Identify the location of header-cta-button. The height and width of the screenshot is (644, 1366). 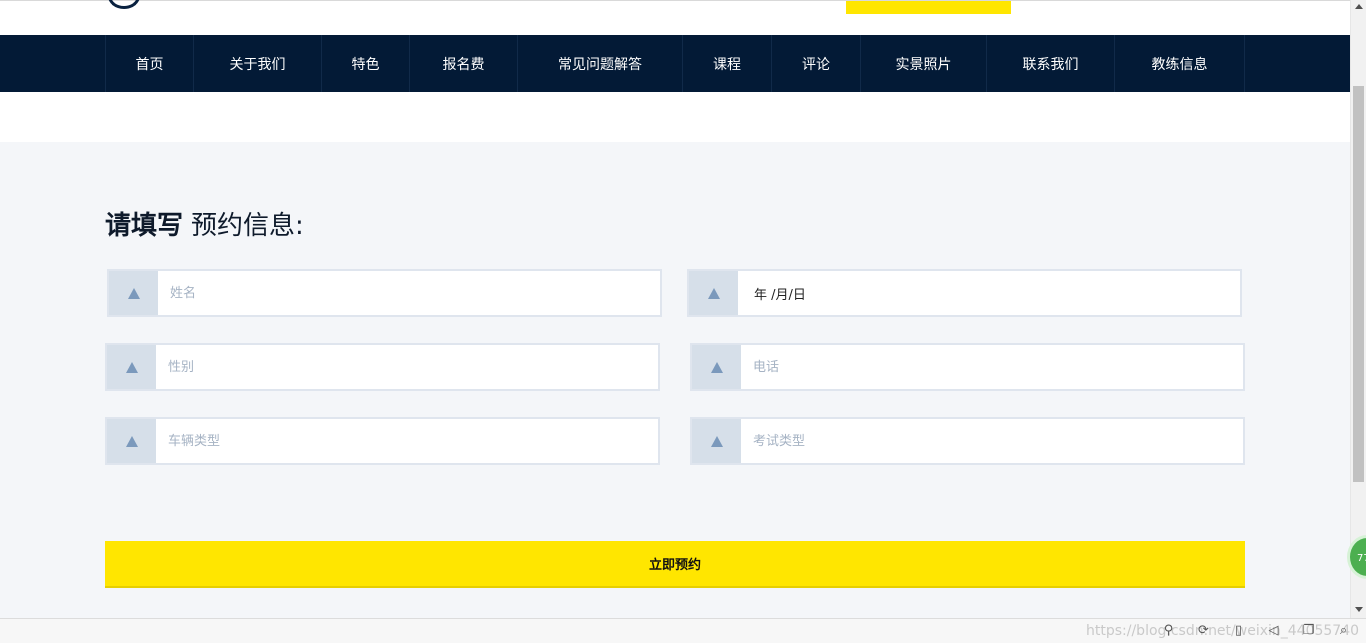
(928, 7).